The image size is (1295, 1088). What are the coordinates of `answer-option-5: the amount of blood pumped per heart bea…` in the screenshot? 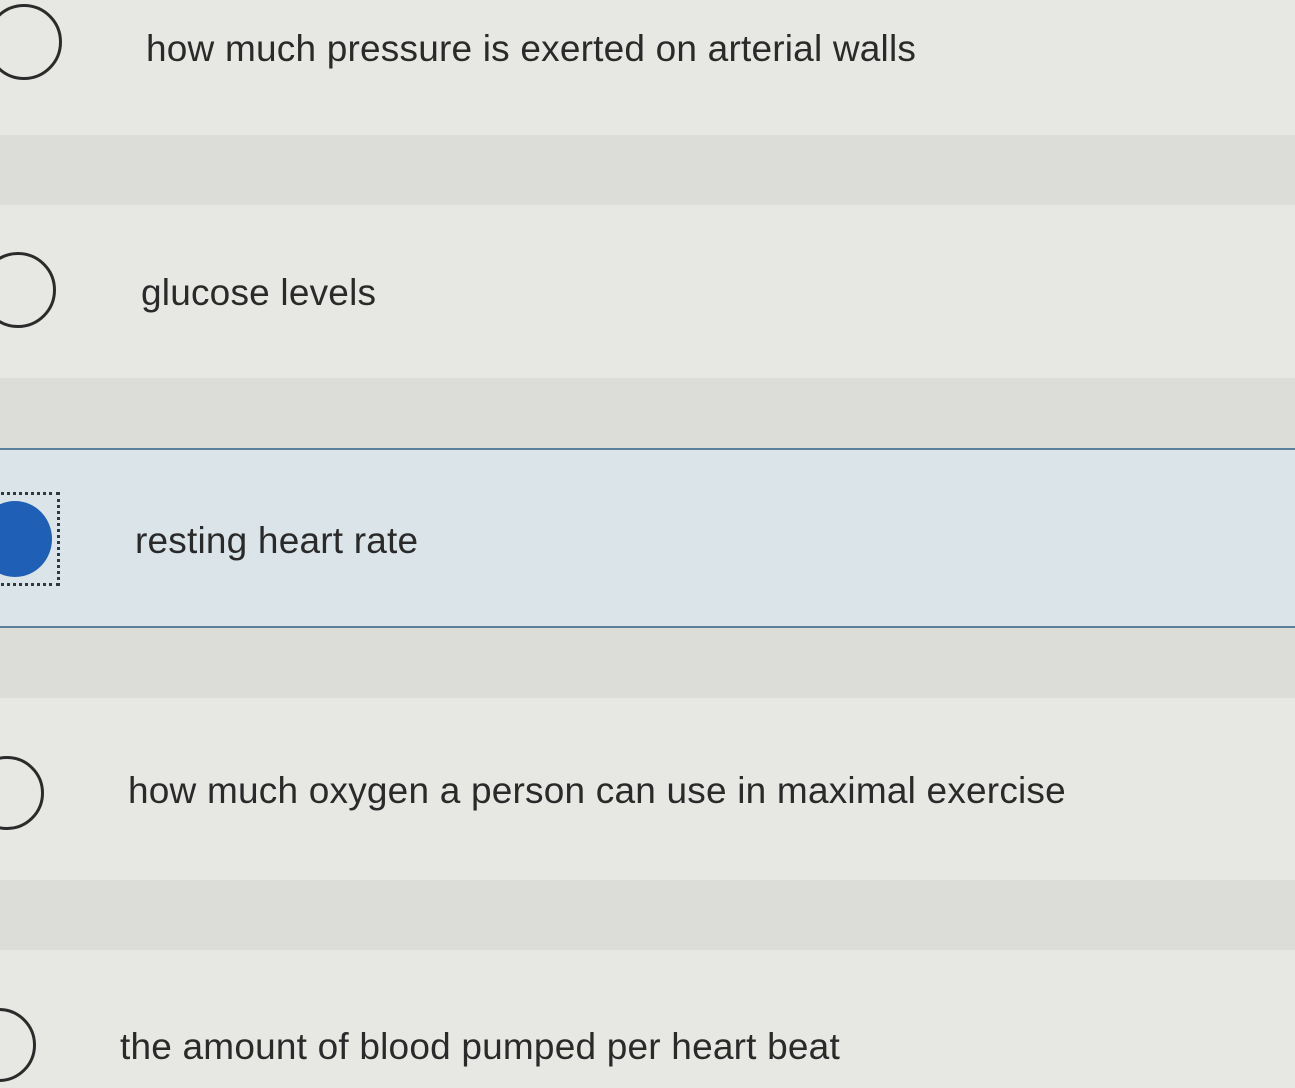 It's located at (647, 1019).